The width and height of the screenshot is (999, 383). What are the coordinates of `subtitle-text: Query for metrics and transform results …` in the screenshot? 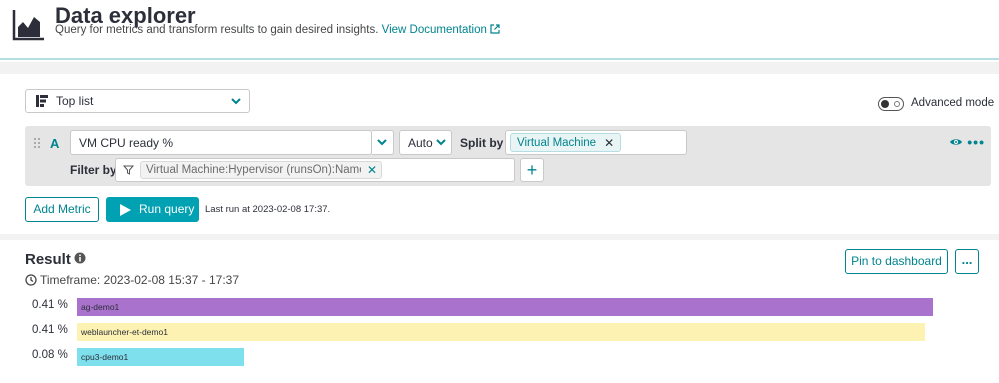 It's located at (217, 30).